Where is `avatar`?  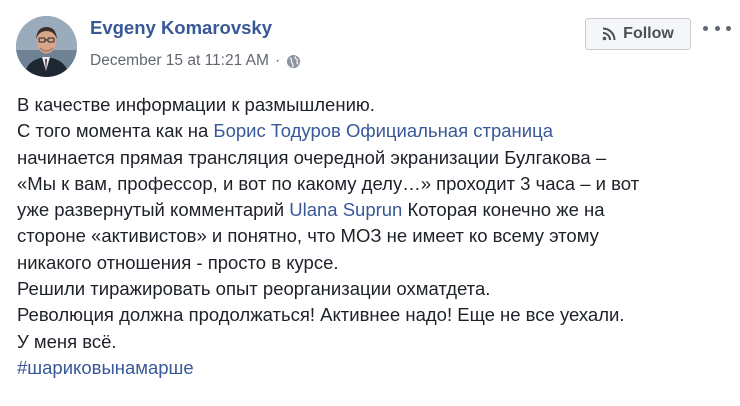
avatar is located at coordinates (46, 46).